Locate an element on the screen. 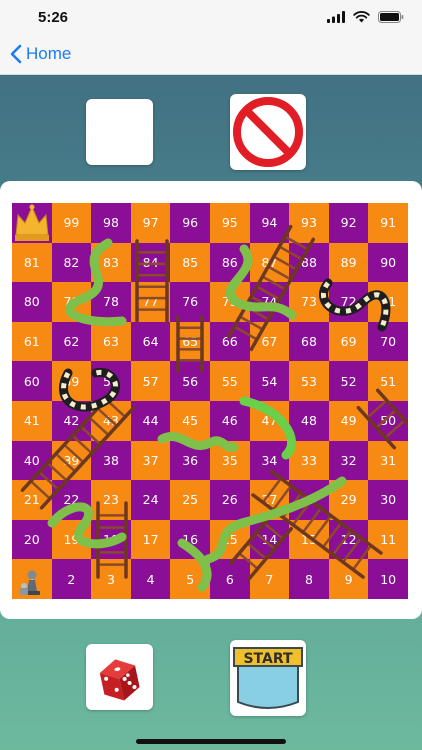 Image resolution: width=422 pixels, height=750 pixels. cell-number: 19 is located at coordinates (71, 540).